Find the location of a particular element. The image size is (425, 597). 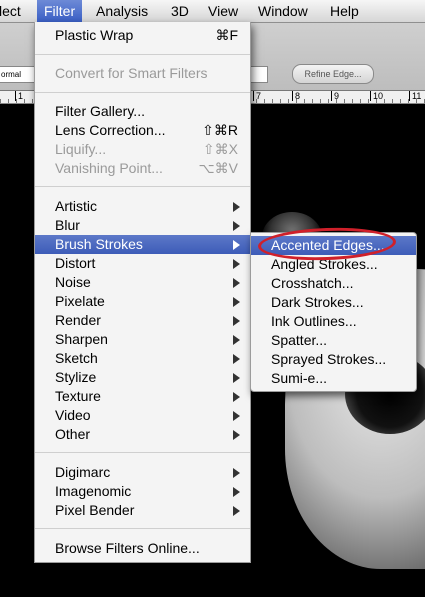

menu-item-noise: Noise is located at coordinates (142, 282).